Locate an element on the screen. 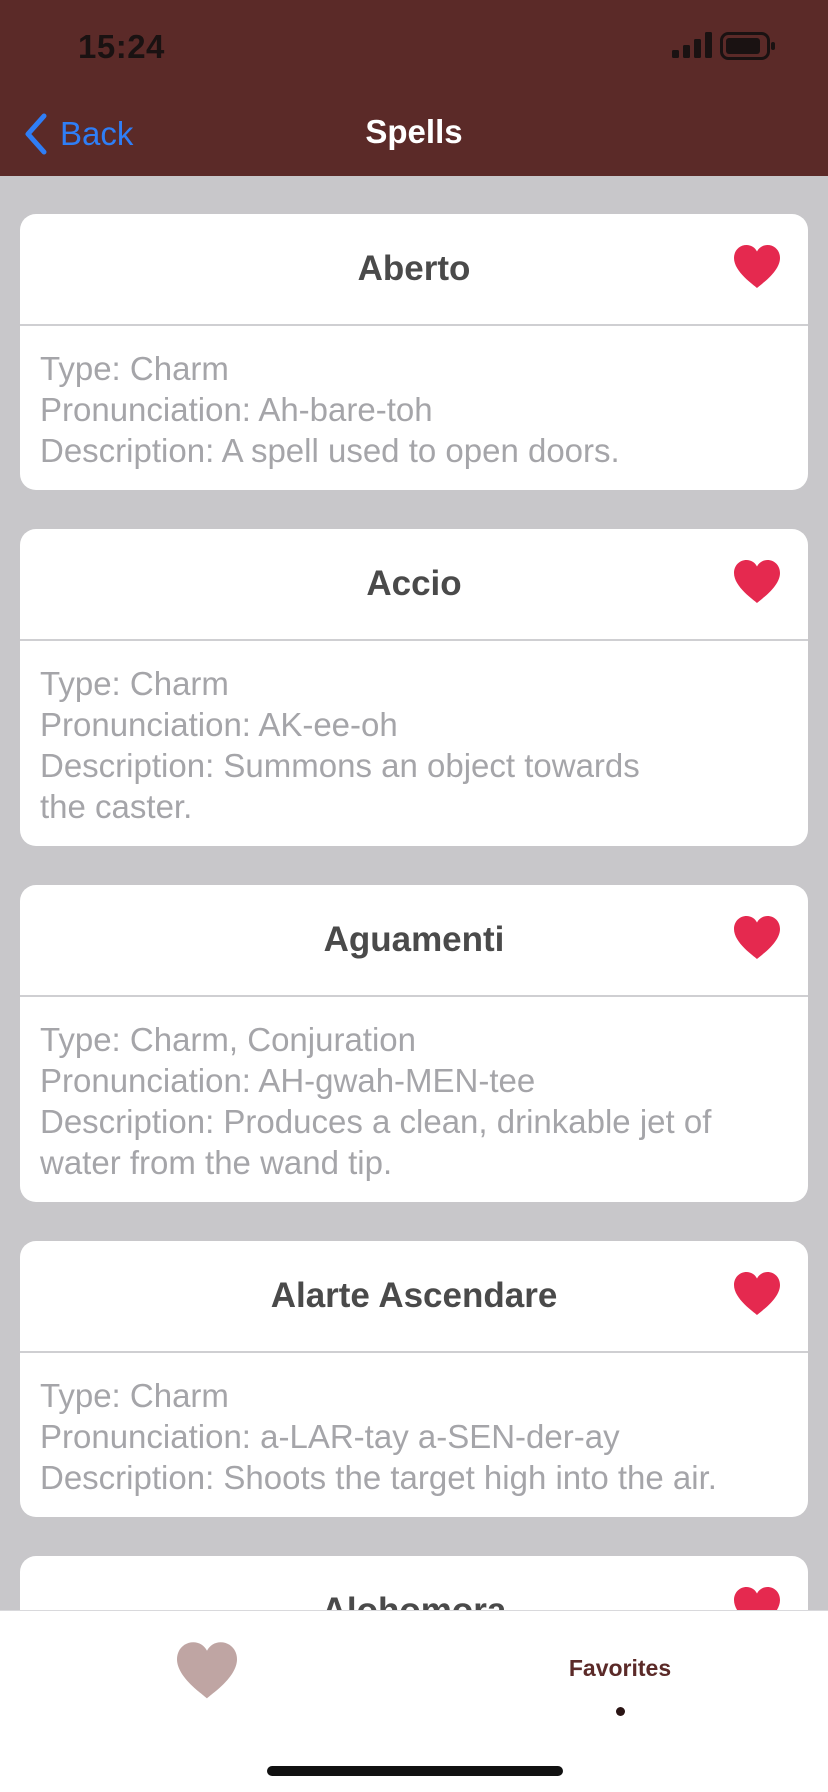 The image size is (828, 1792). spell-name: Alohomora is located at coordinates (414, 1583).